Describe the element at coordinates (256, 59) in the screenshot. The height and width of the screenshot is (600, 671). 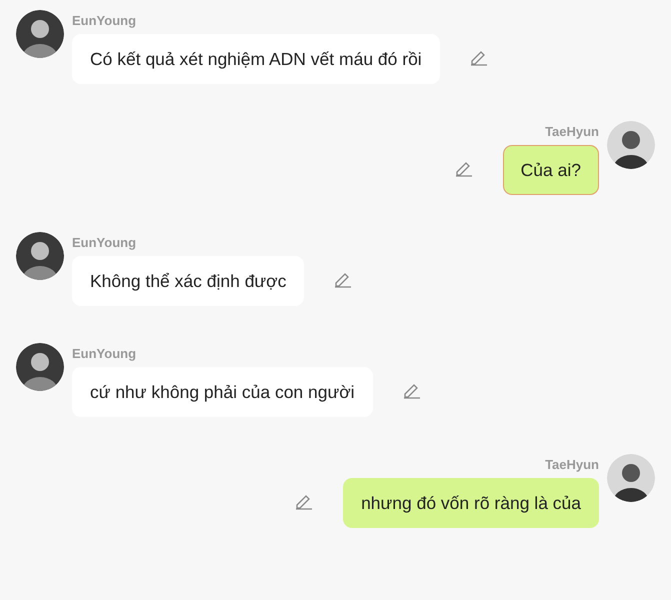
I see `message-bubble: Có kết quả xét nghiệm ADN vết máu đó rồi` at that location.